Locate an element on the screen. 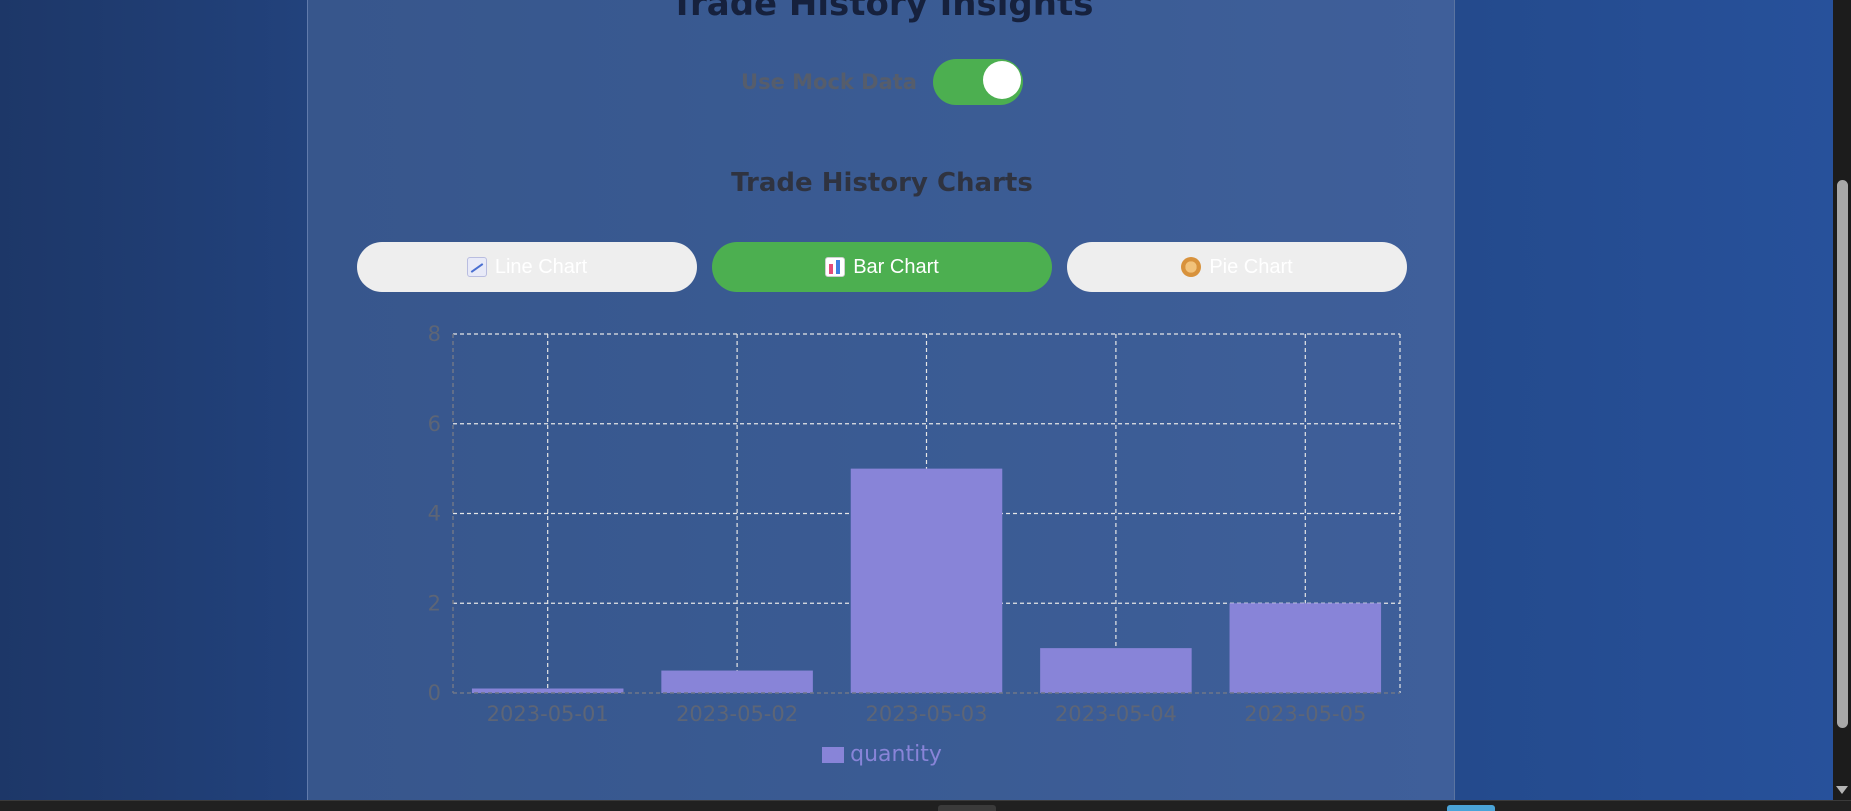 The image size is (1851, 811). y-tick-label: 2 is located at coordinates (434, 603).